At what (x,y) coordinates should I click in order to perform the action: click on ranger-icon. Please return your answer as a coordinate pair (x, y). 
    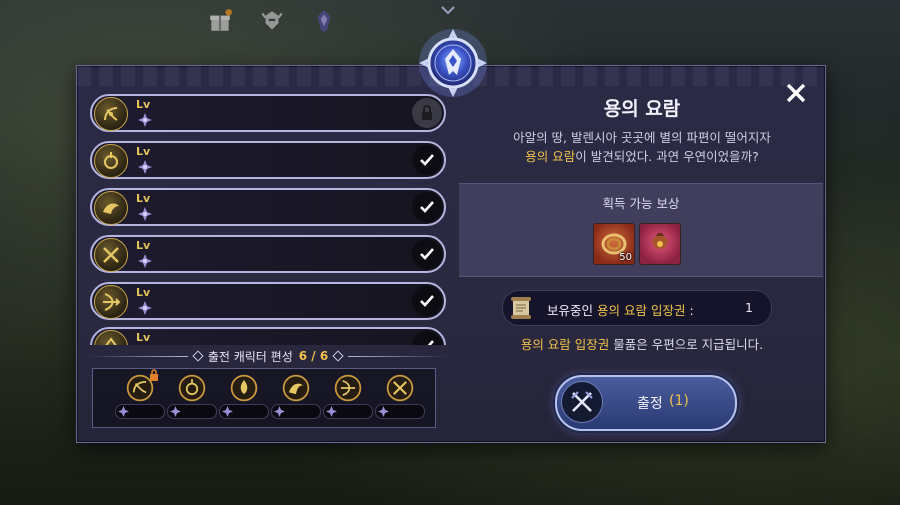
    Looking at the image, I should click on (111, 337).